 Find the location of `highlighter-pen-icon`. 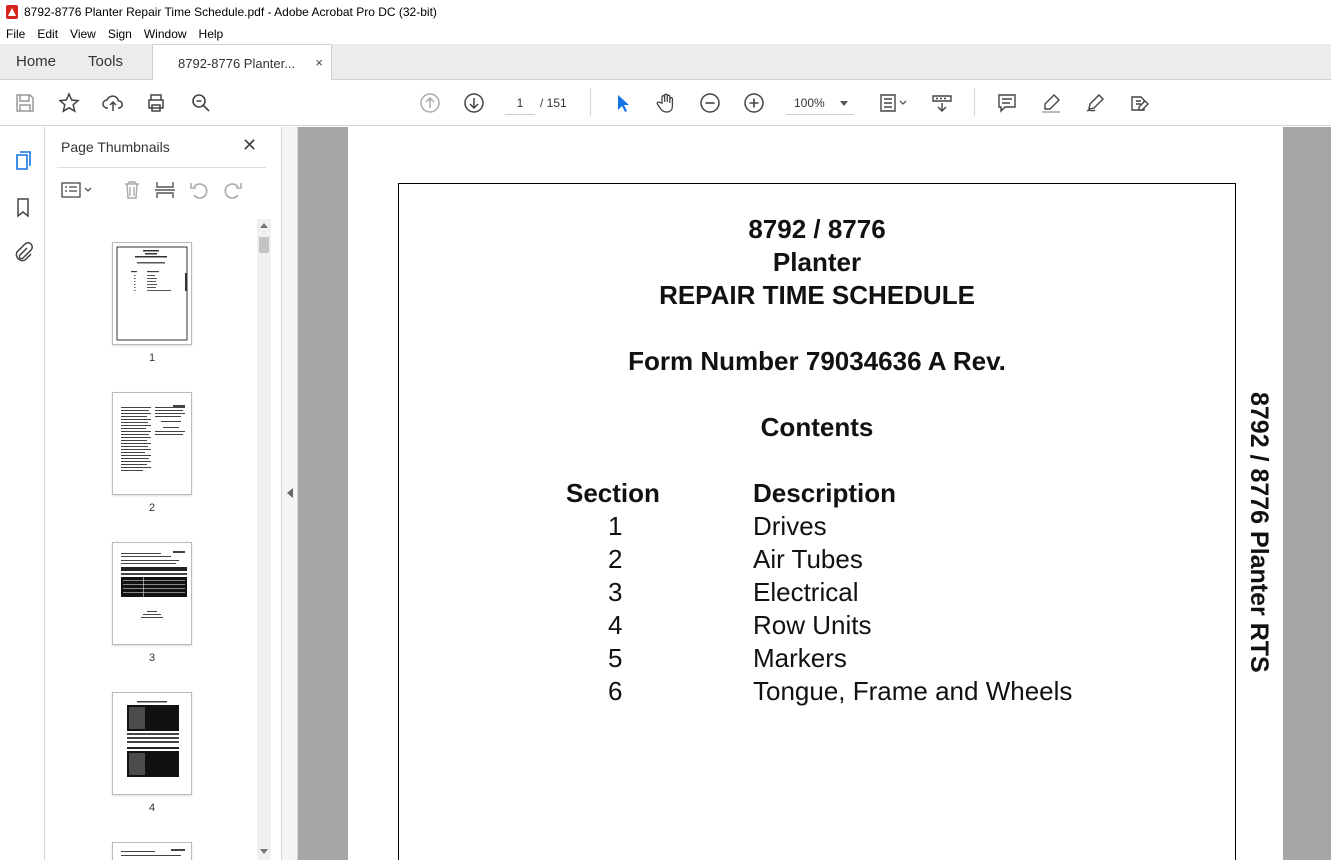

highlighter-pen-icon is located at coordinates (1051, 103).